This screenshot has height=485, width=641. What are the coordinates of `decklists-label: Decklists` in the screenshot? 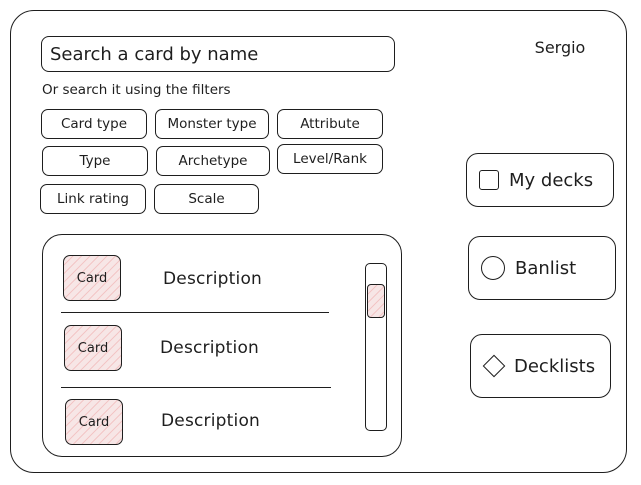 It's located at (555, 366).